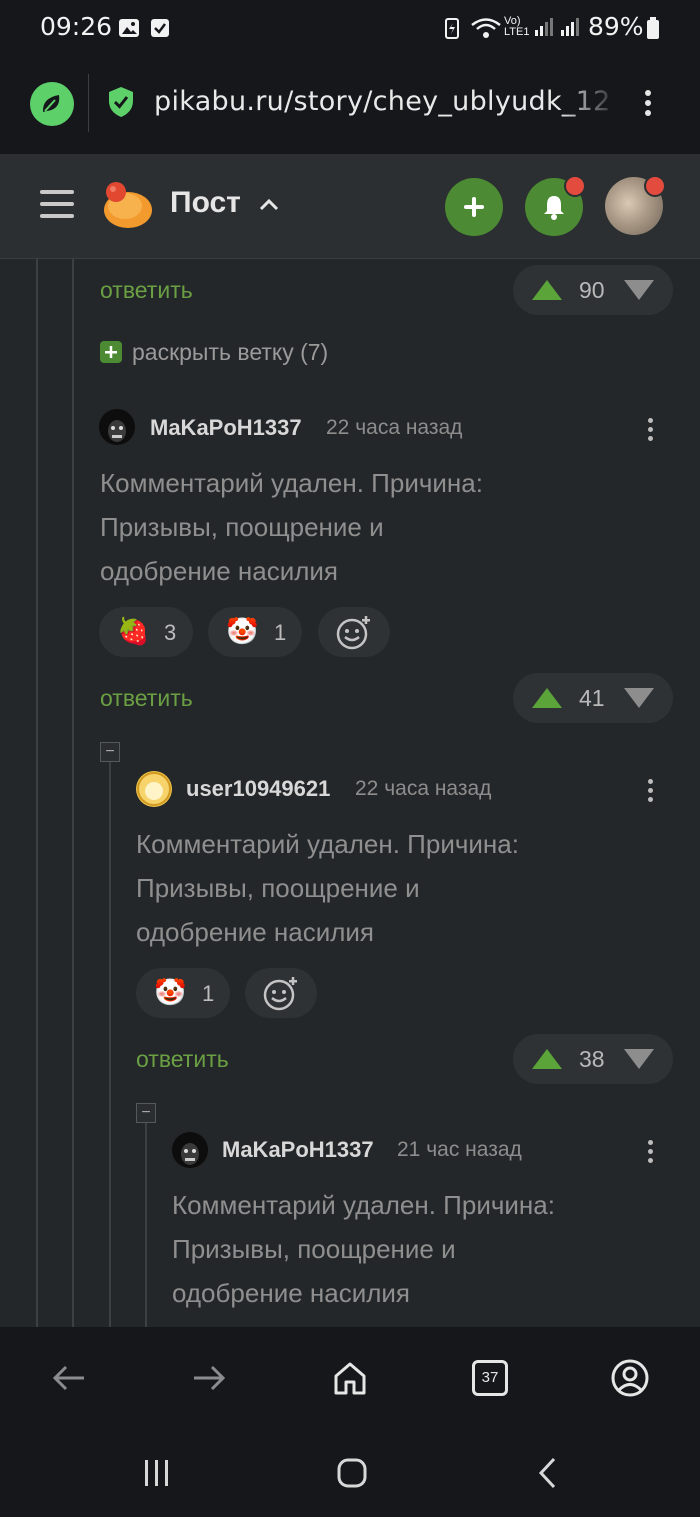  I want to click on comment-time: 21 час назад, so click(459, 1149).